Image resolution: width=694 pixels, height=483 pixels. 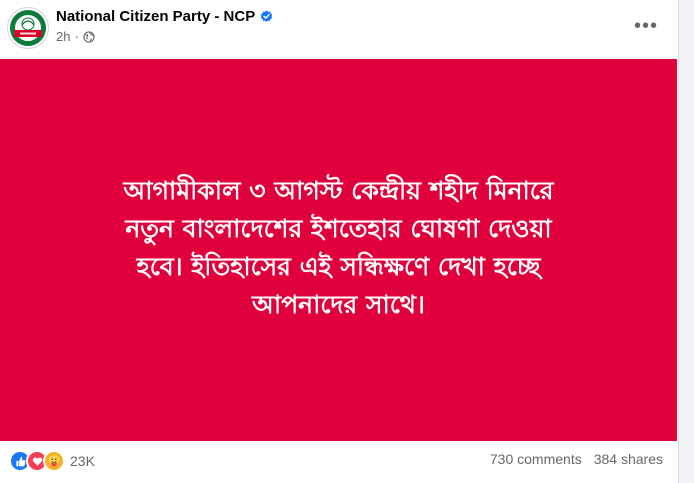 I want to click on engagement-counts: 730 comments 384 shares, so click(x=576, y=459).